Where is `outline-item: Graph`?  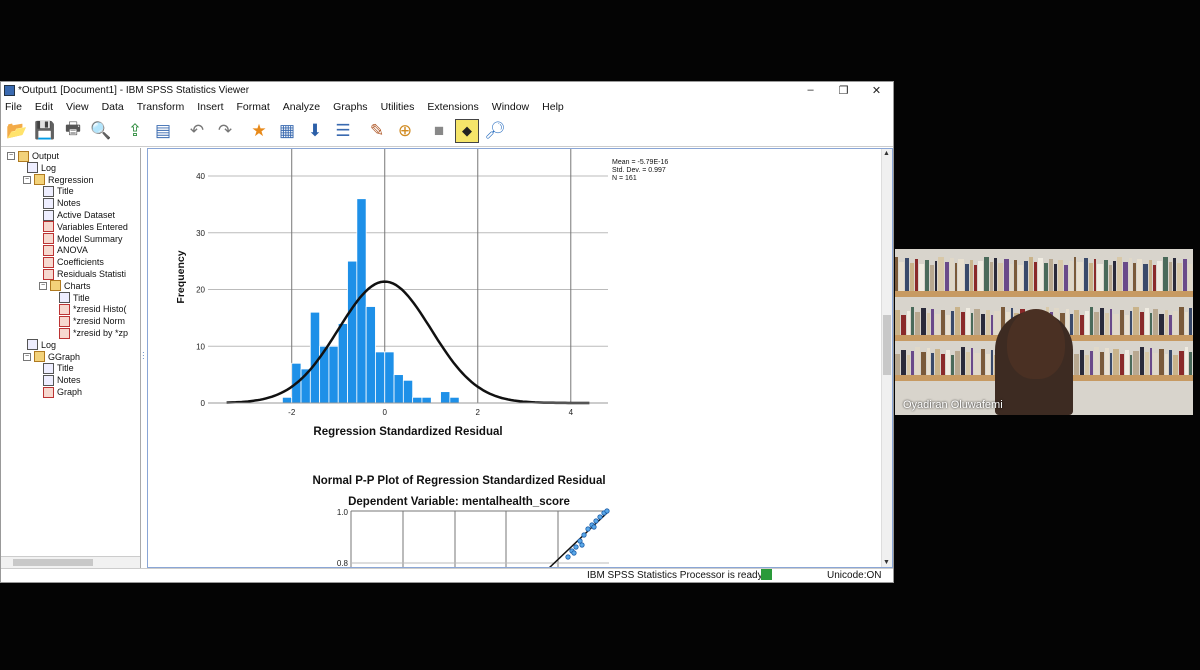 outline-item: Graph is located at coordinates (62, 392).